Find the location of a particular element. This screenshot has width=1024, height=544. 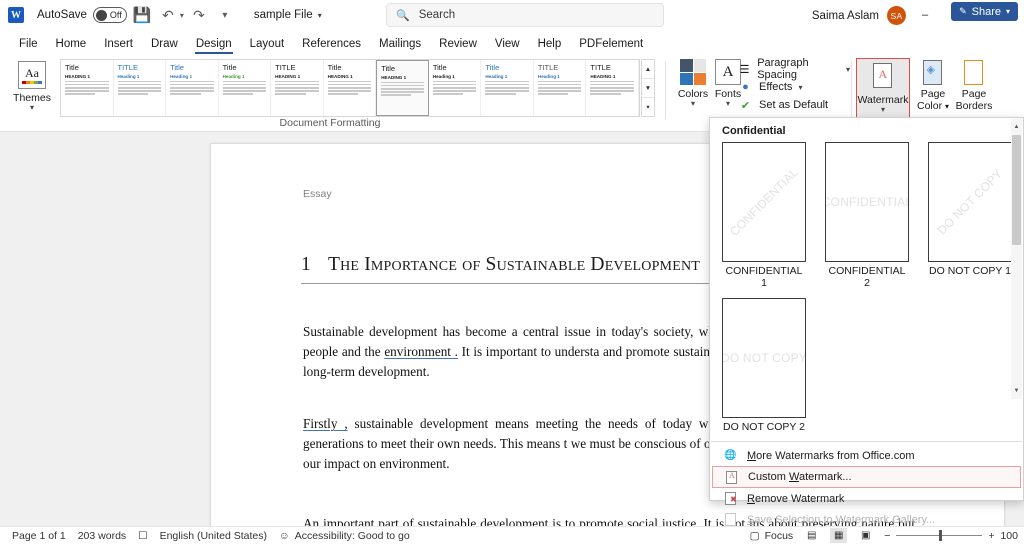

share-button: ✎ Share ▾ is located at coordinates (984, 11).